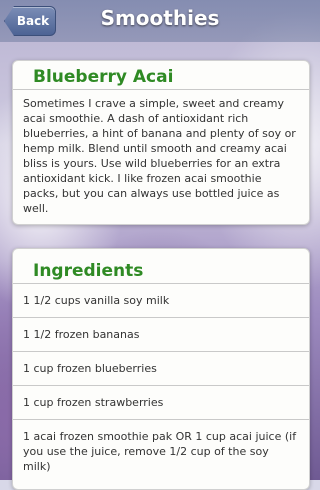 This screenshot has height=490, width=320. What do you see at coordinates (160, 18) in the screenshot?
I see `page-title: Smoothies` at bounding box center [160, 18].